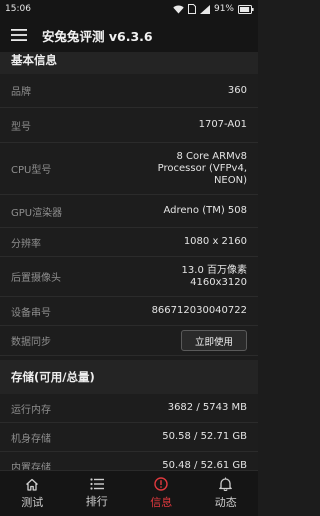 This screenshot has height=516, width=320. I want to click on bottom-nav: 测试 排行 信息 动态, so click(129, 493).